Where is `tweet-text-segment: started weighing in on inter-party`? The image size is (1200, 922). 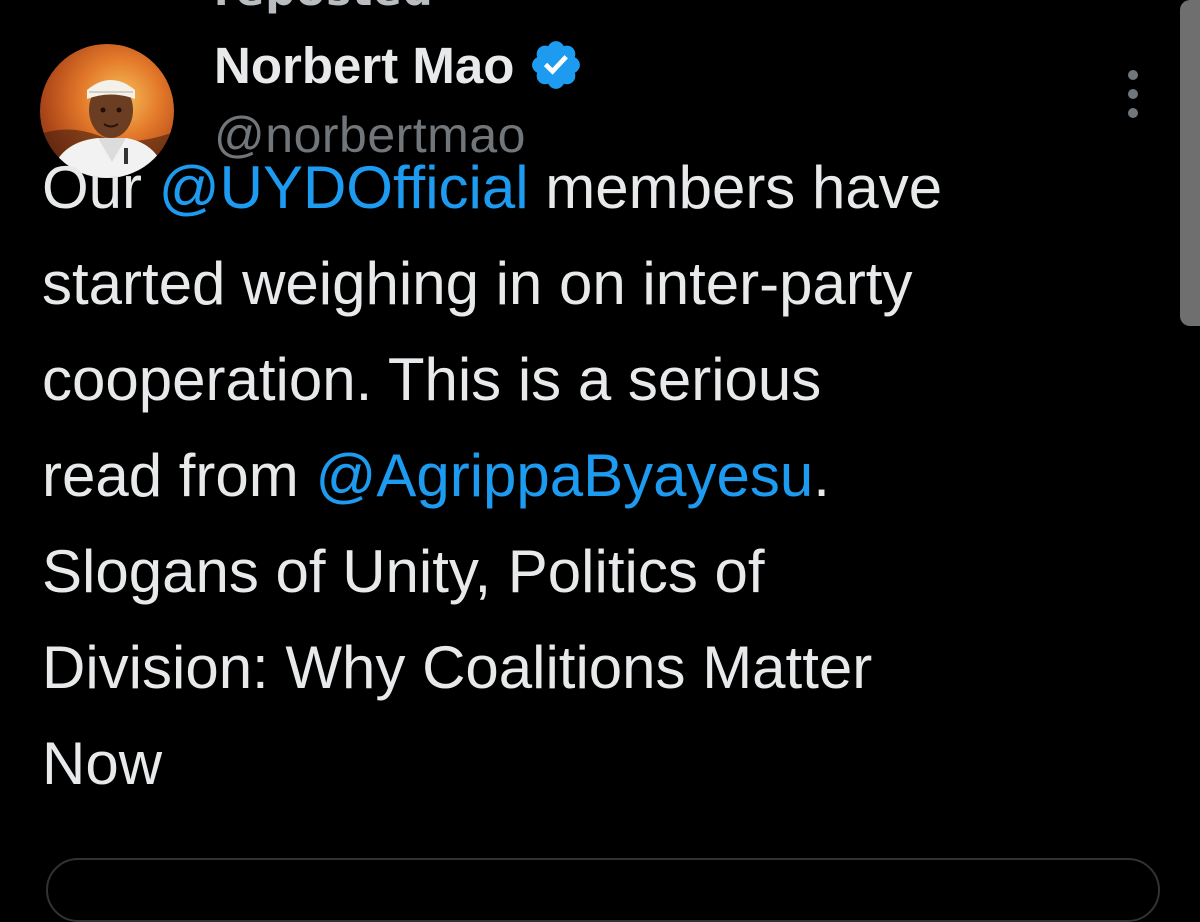 tweet-text-segment: started weighing in on inter-party is located at coordinates (477, 283).